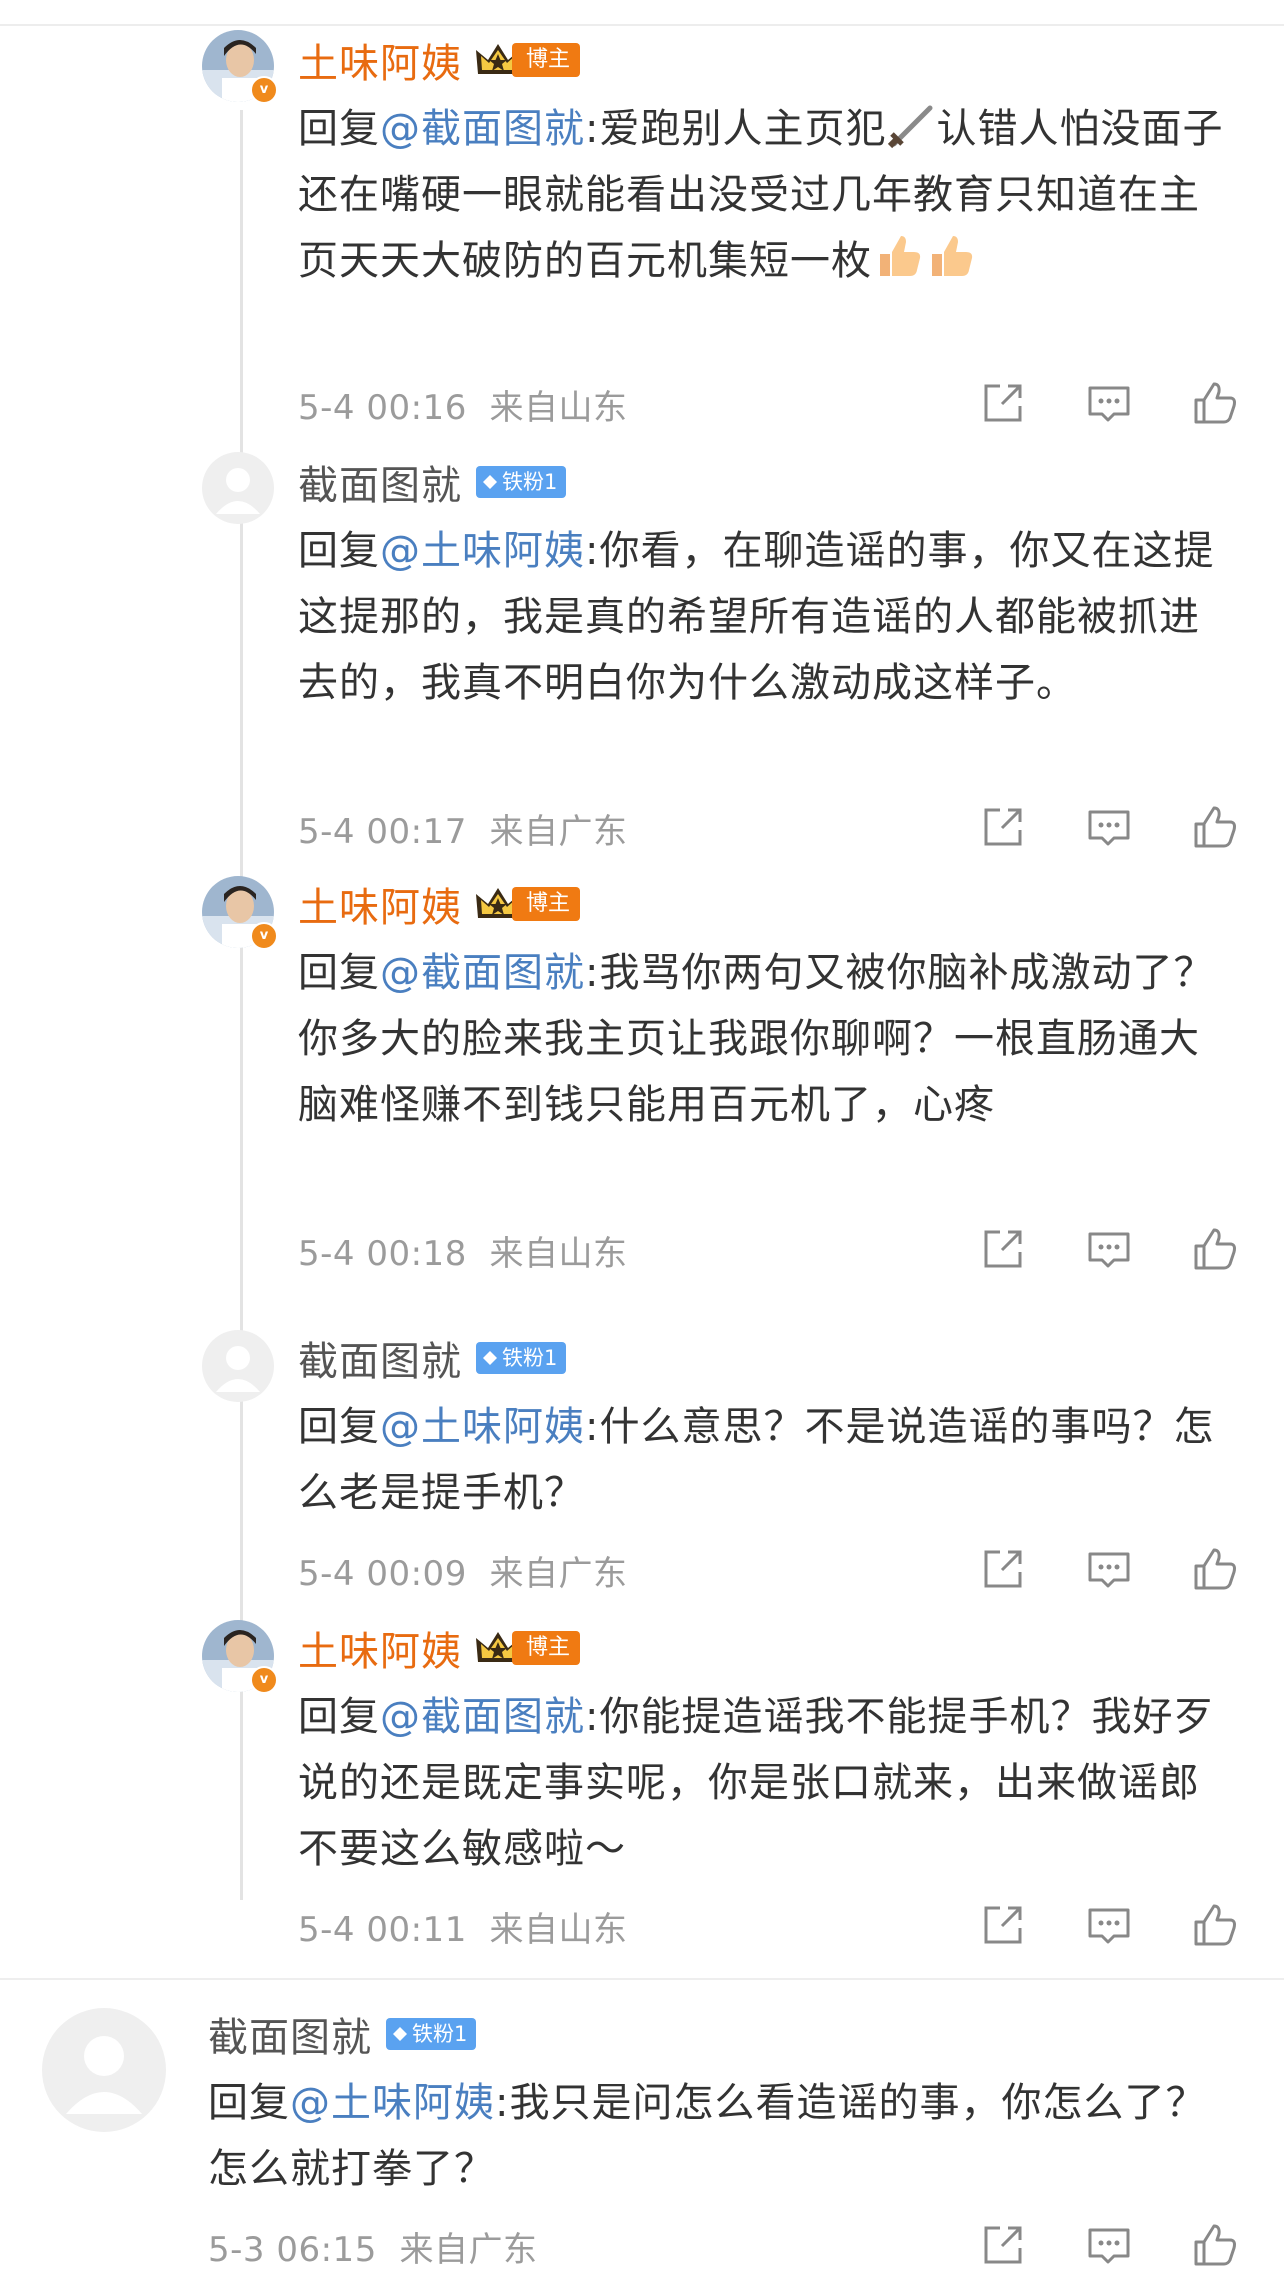 This screenshot has height=2294, width=1284. I want to click on section-divider, so click(642, 1979).